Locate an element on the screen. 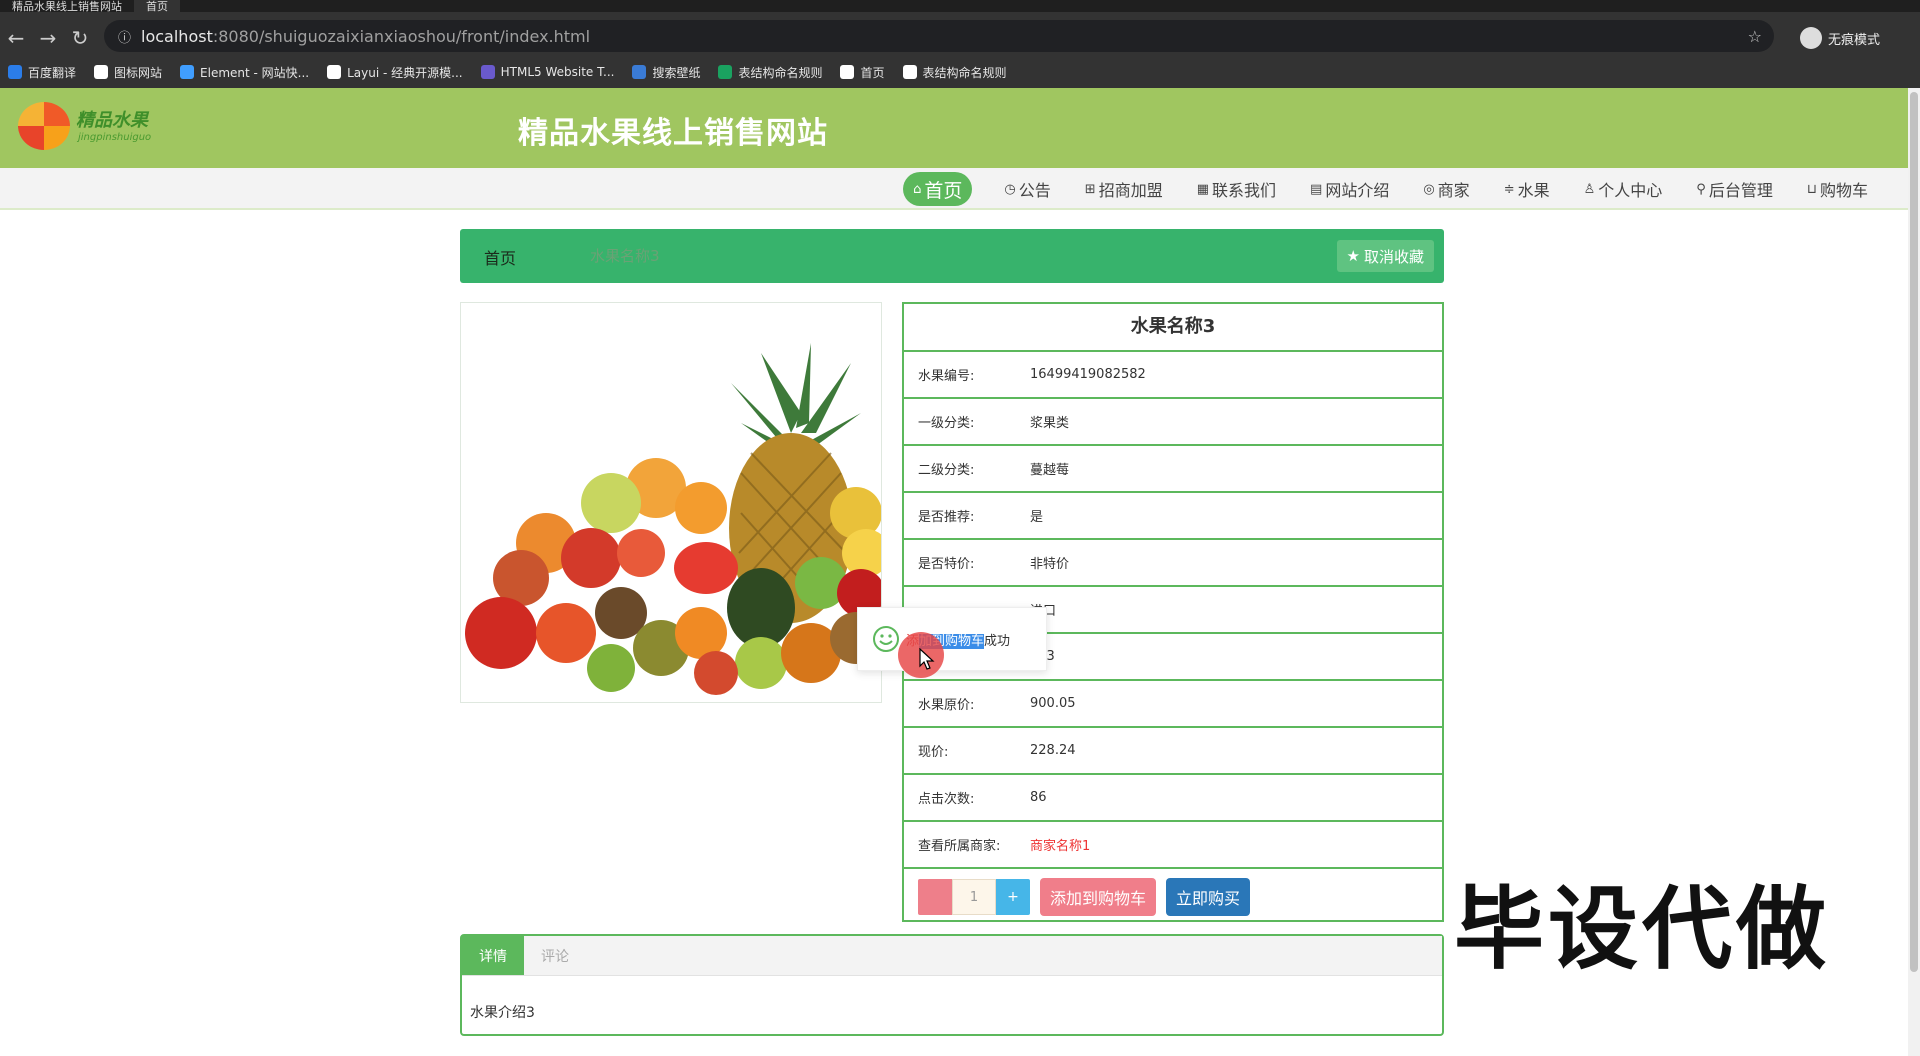  bookmark-item: 图标网站 is located at coordinates (128, 72).